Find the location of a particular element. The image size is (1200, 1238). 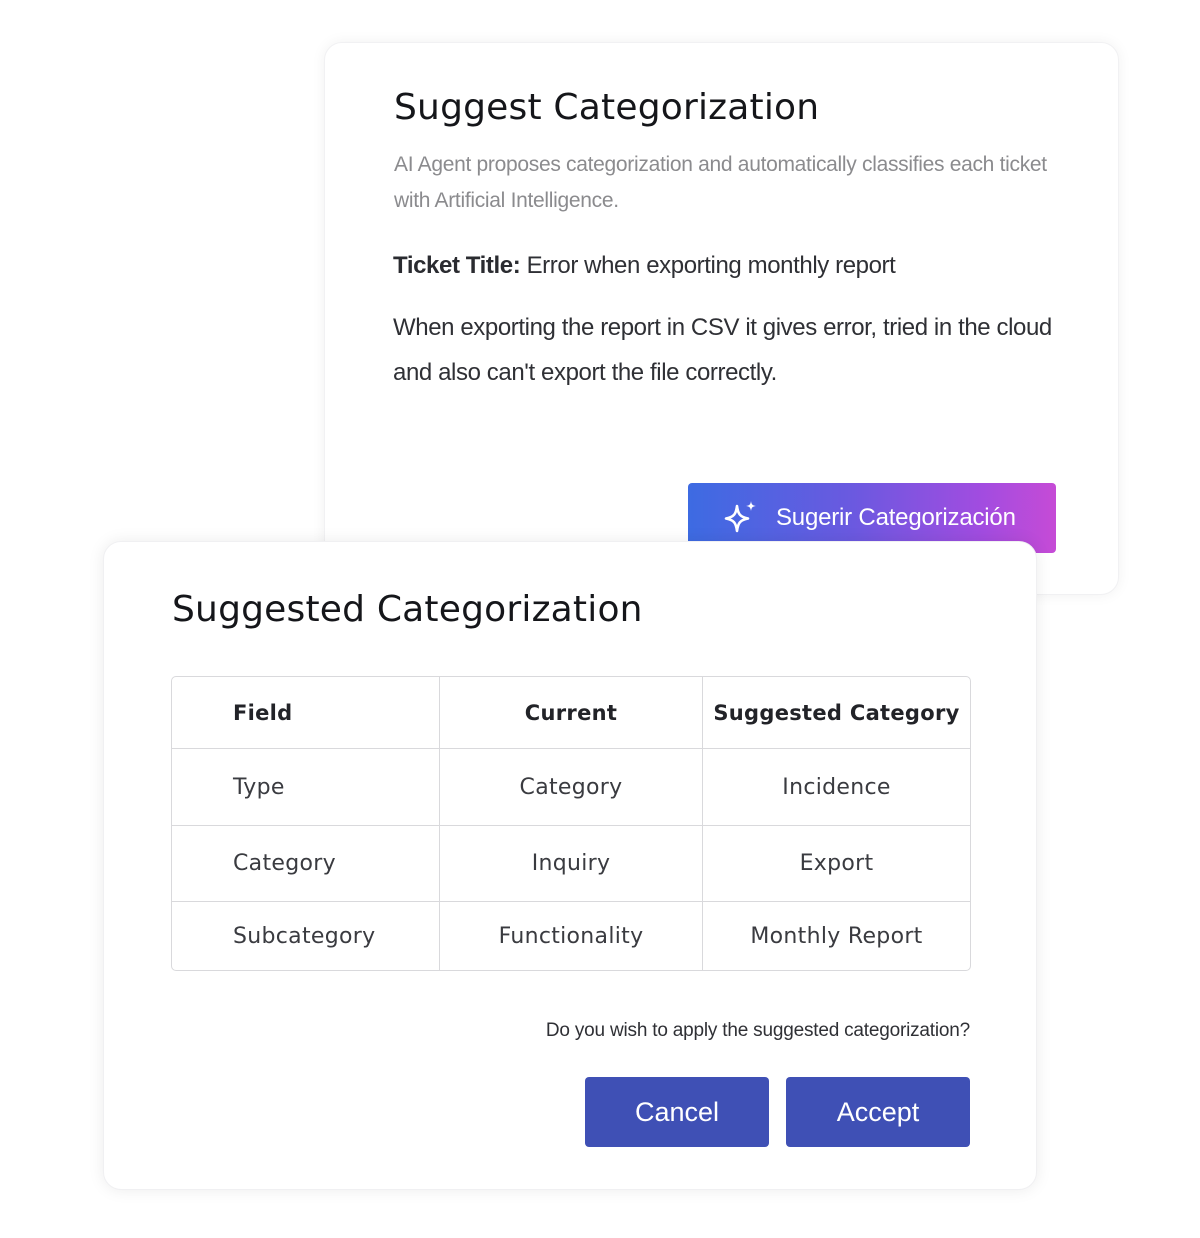

suggested-cell: Incidence is located at coordinates (836, 787).